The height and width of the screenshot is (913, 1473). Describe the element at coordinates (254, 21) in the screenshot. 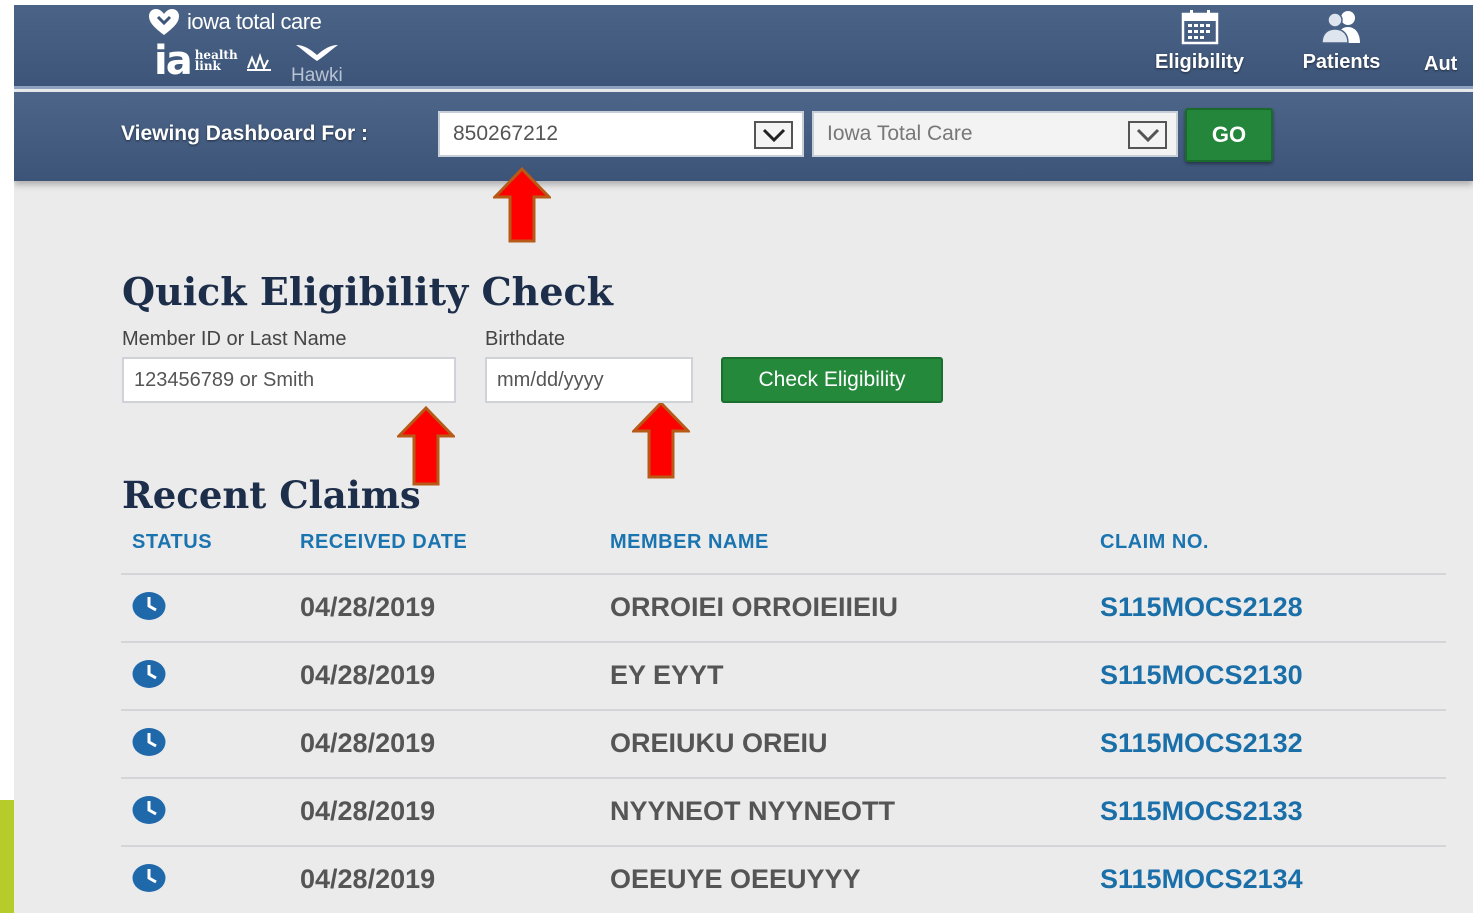

I see `brand-name: iowa total care` at that location.